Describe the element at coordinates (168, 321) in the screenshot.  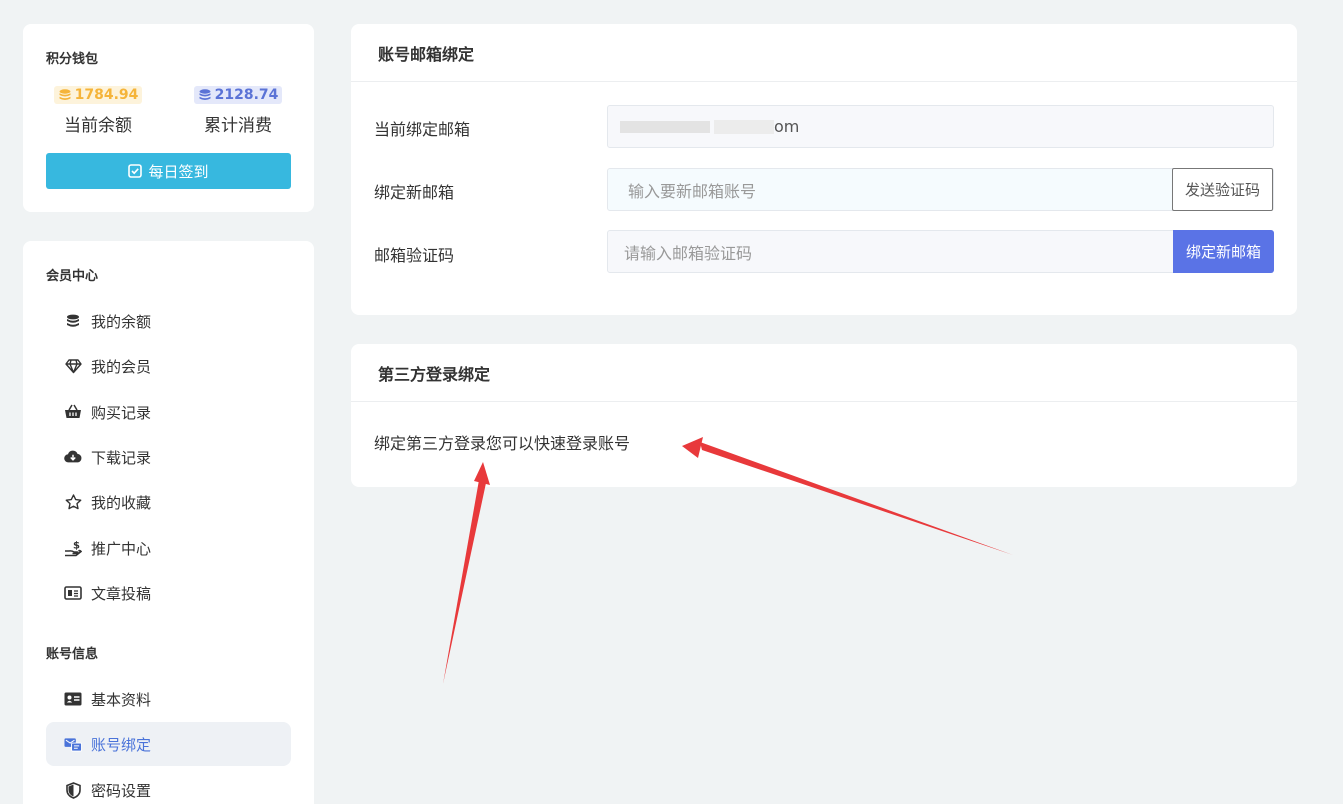
I see `sidebar-item-balance: 我的余额` at that location.